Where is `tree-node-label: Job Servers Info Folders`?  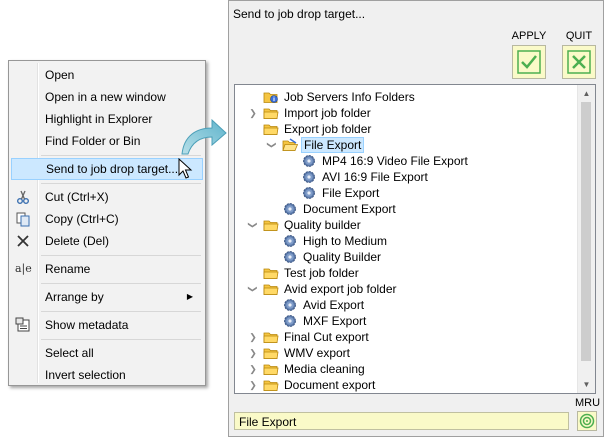
tree-node-label: Job Servers Info Folders is located at coordinates (349, 97).